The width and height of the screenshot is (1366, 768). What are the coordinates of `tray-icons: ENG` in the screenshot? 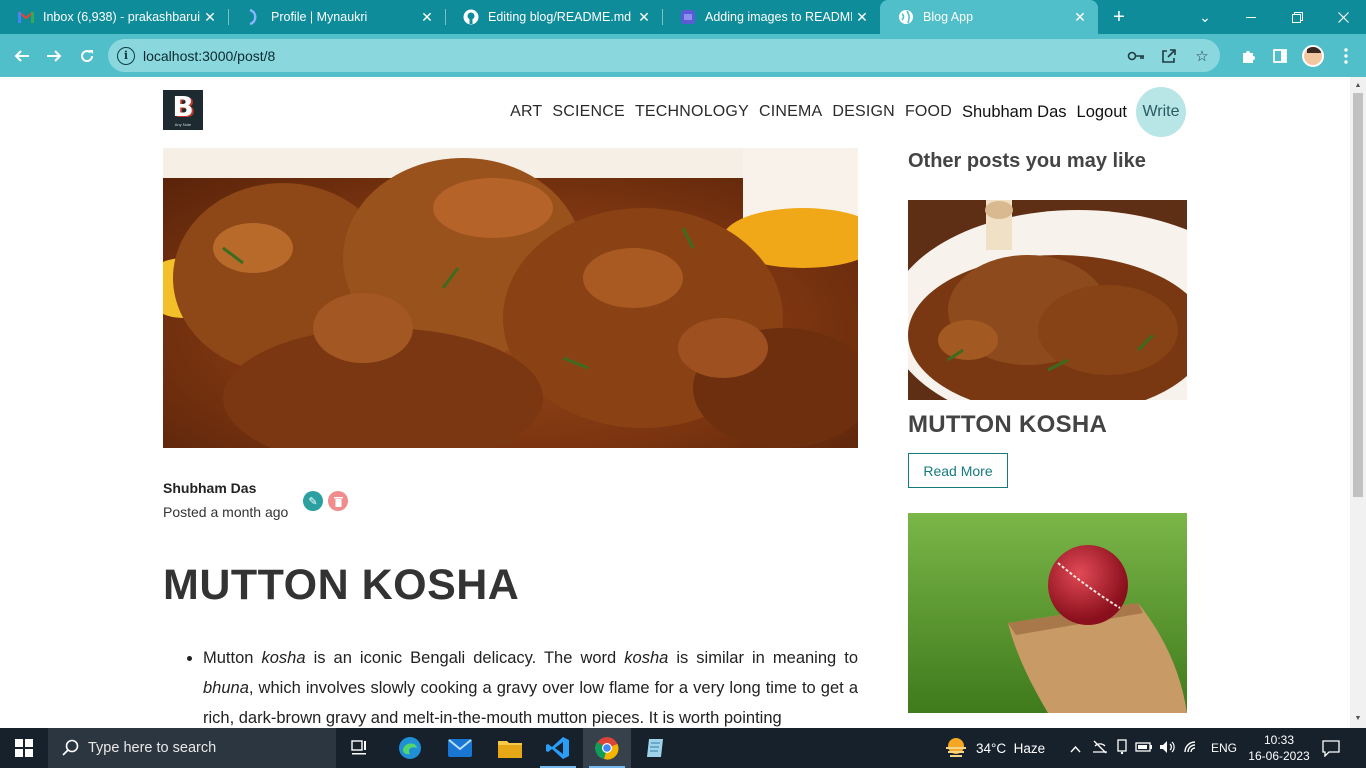 It's located at (1152, 748).